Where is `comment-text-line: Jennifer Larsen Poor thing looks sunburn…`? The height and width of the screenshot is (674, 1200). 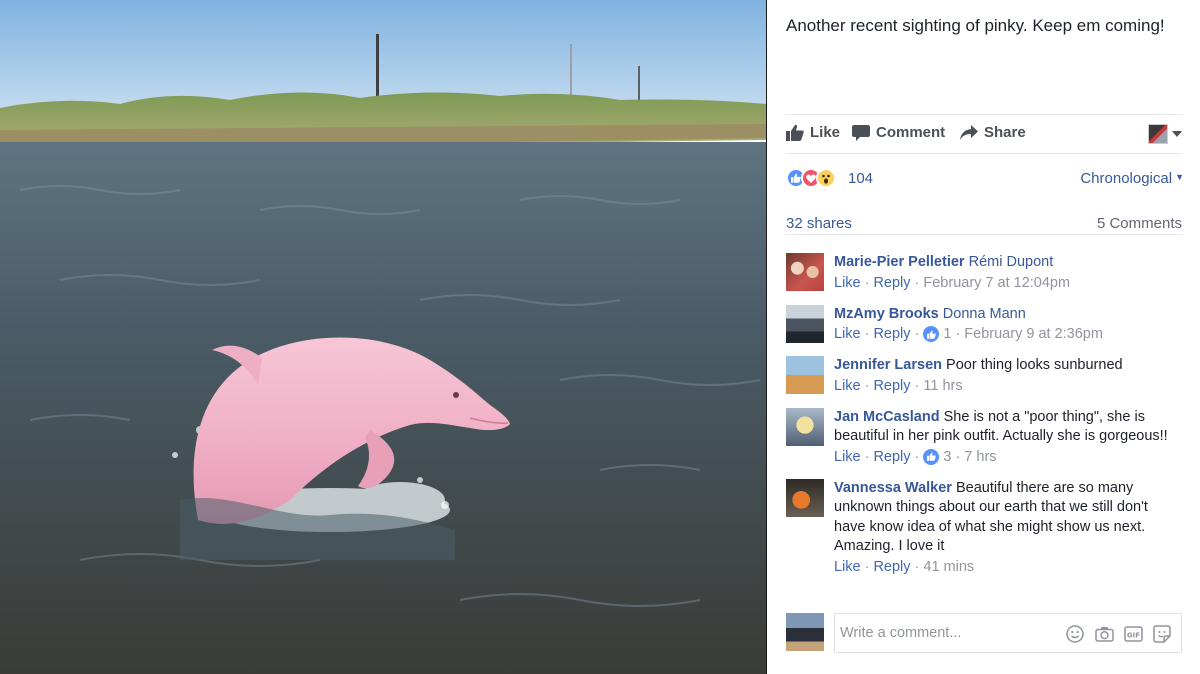 comment-text-line: Jennifer Larsen Poor thing looks sunburn… is located at coordinates (1008, 366).